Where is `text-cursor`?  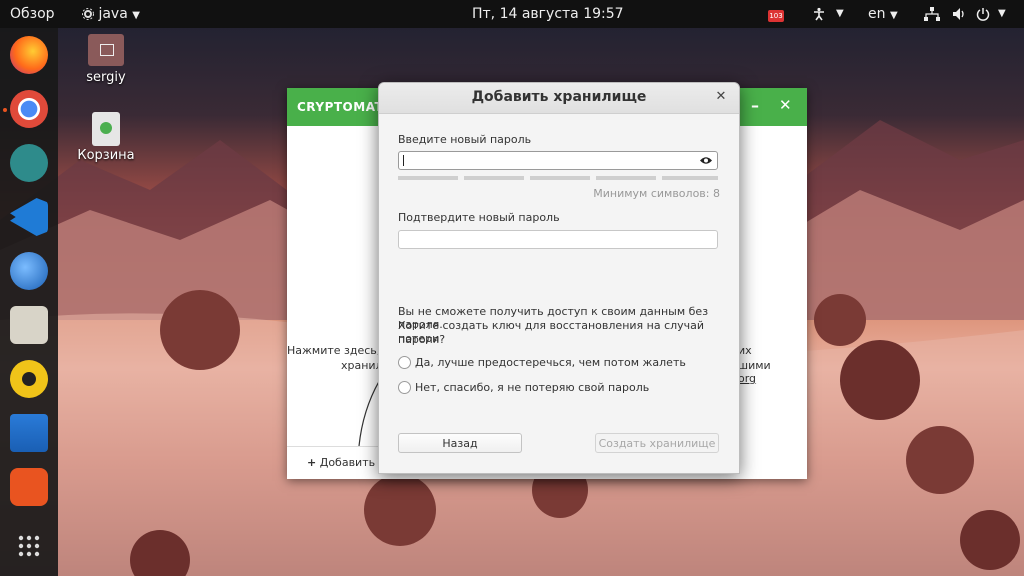 text-cursor is located at coordinates (403, 160).